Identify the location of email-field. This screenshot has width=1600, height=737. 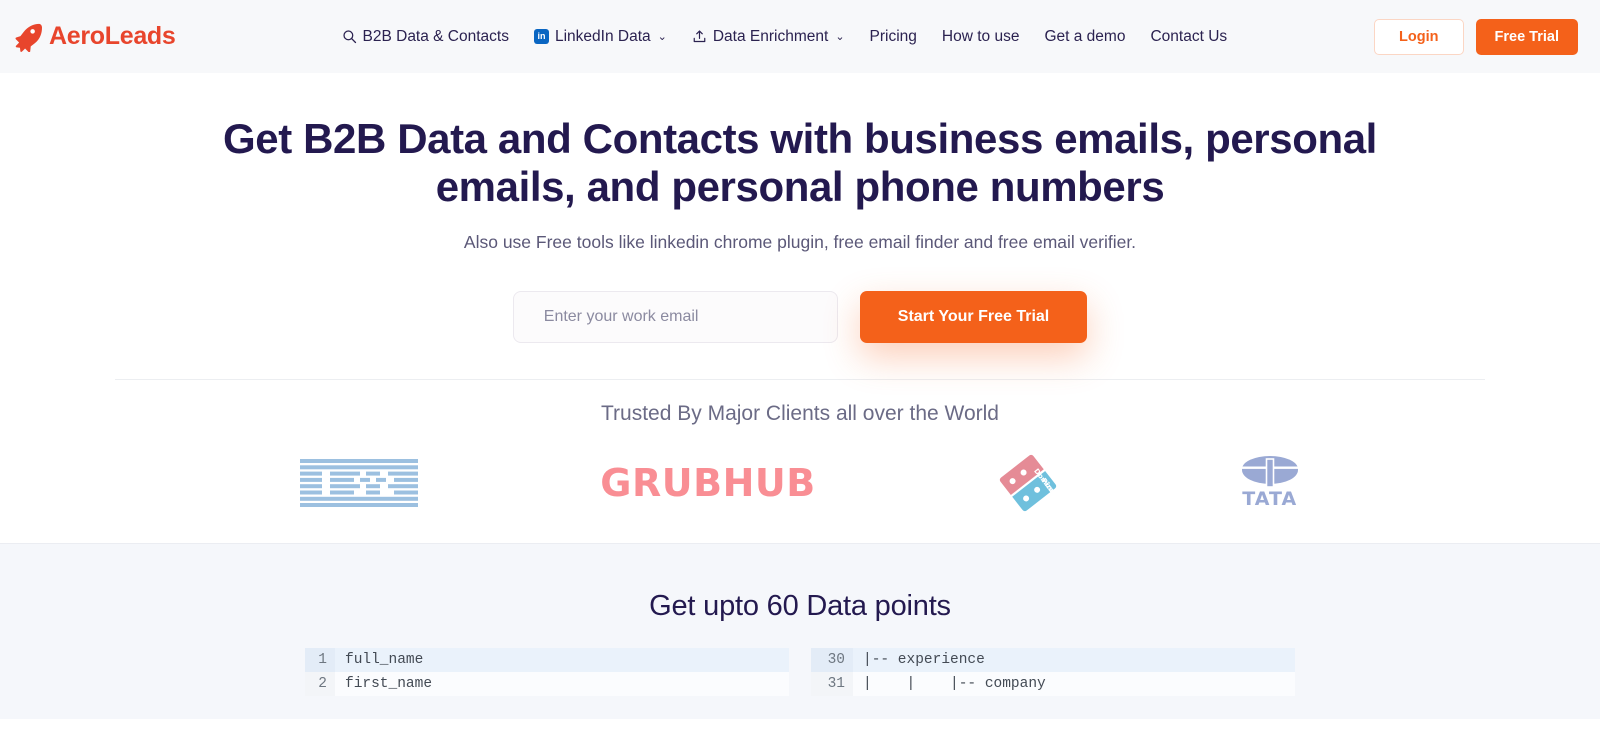
(675, 316).